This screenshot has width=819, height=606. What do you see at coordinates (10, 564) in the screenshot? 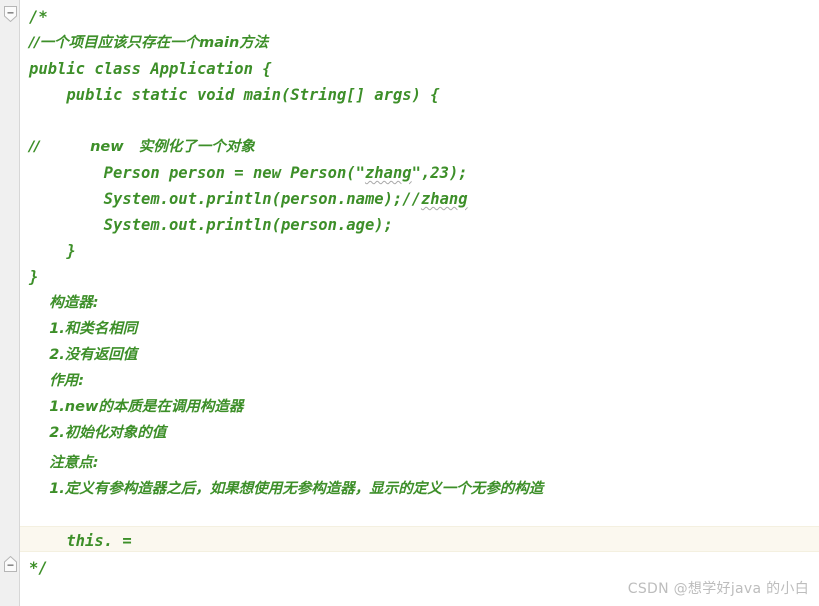
I see `fold-collapse-end-icon` at bounding box center [10, 564].